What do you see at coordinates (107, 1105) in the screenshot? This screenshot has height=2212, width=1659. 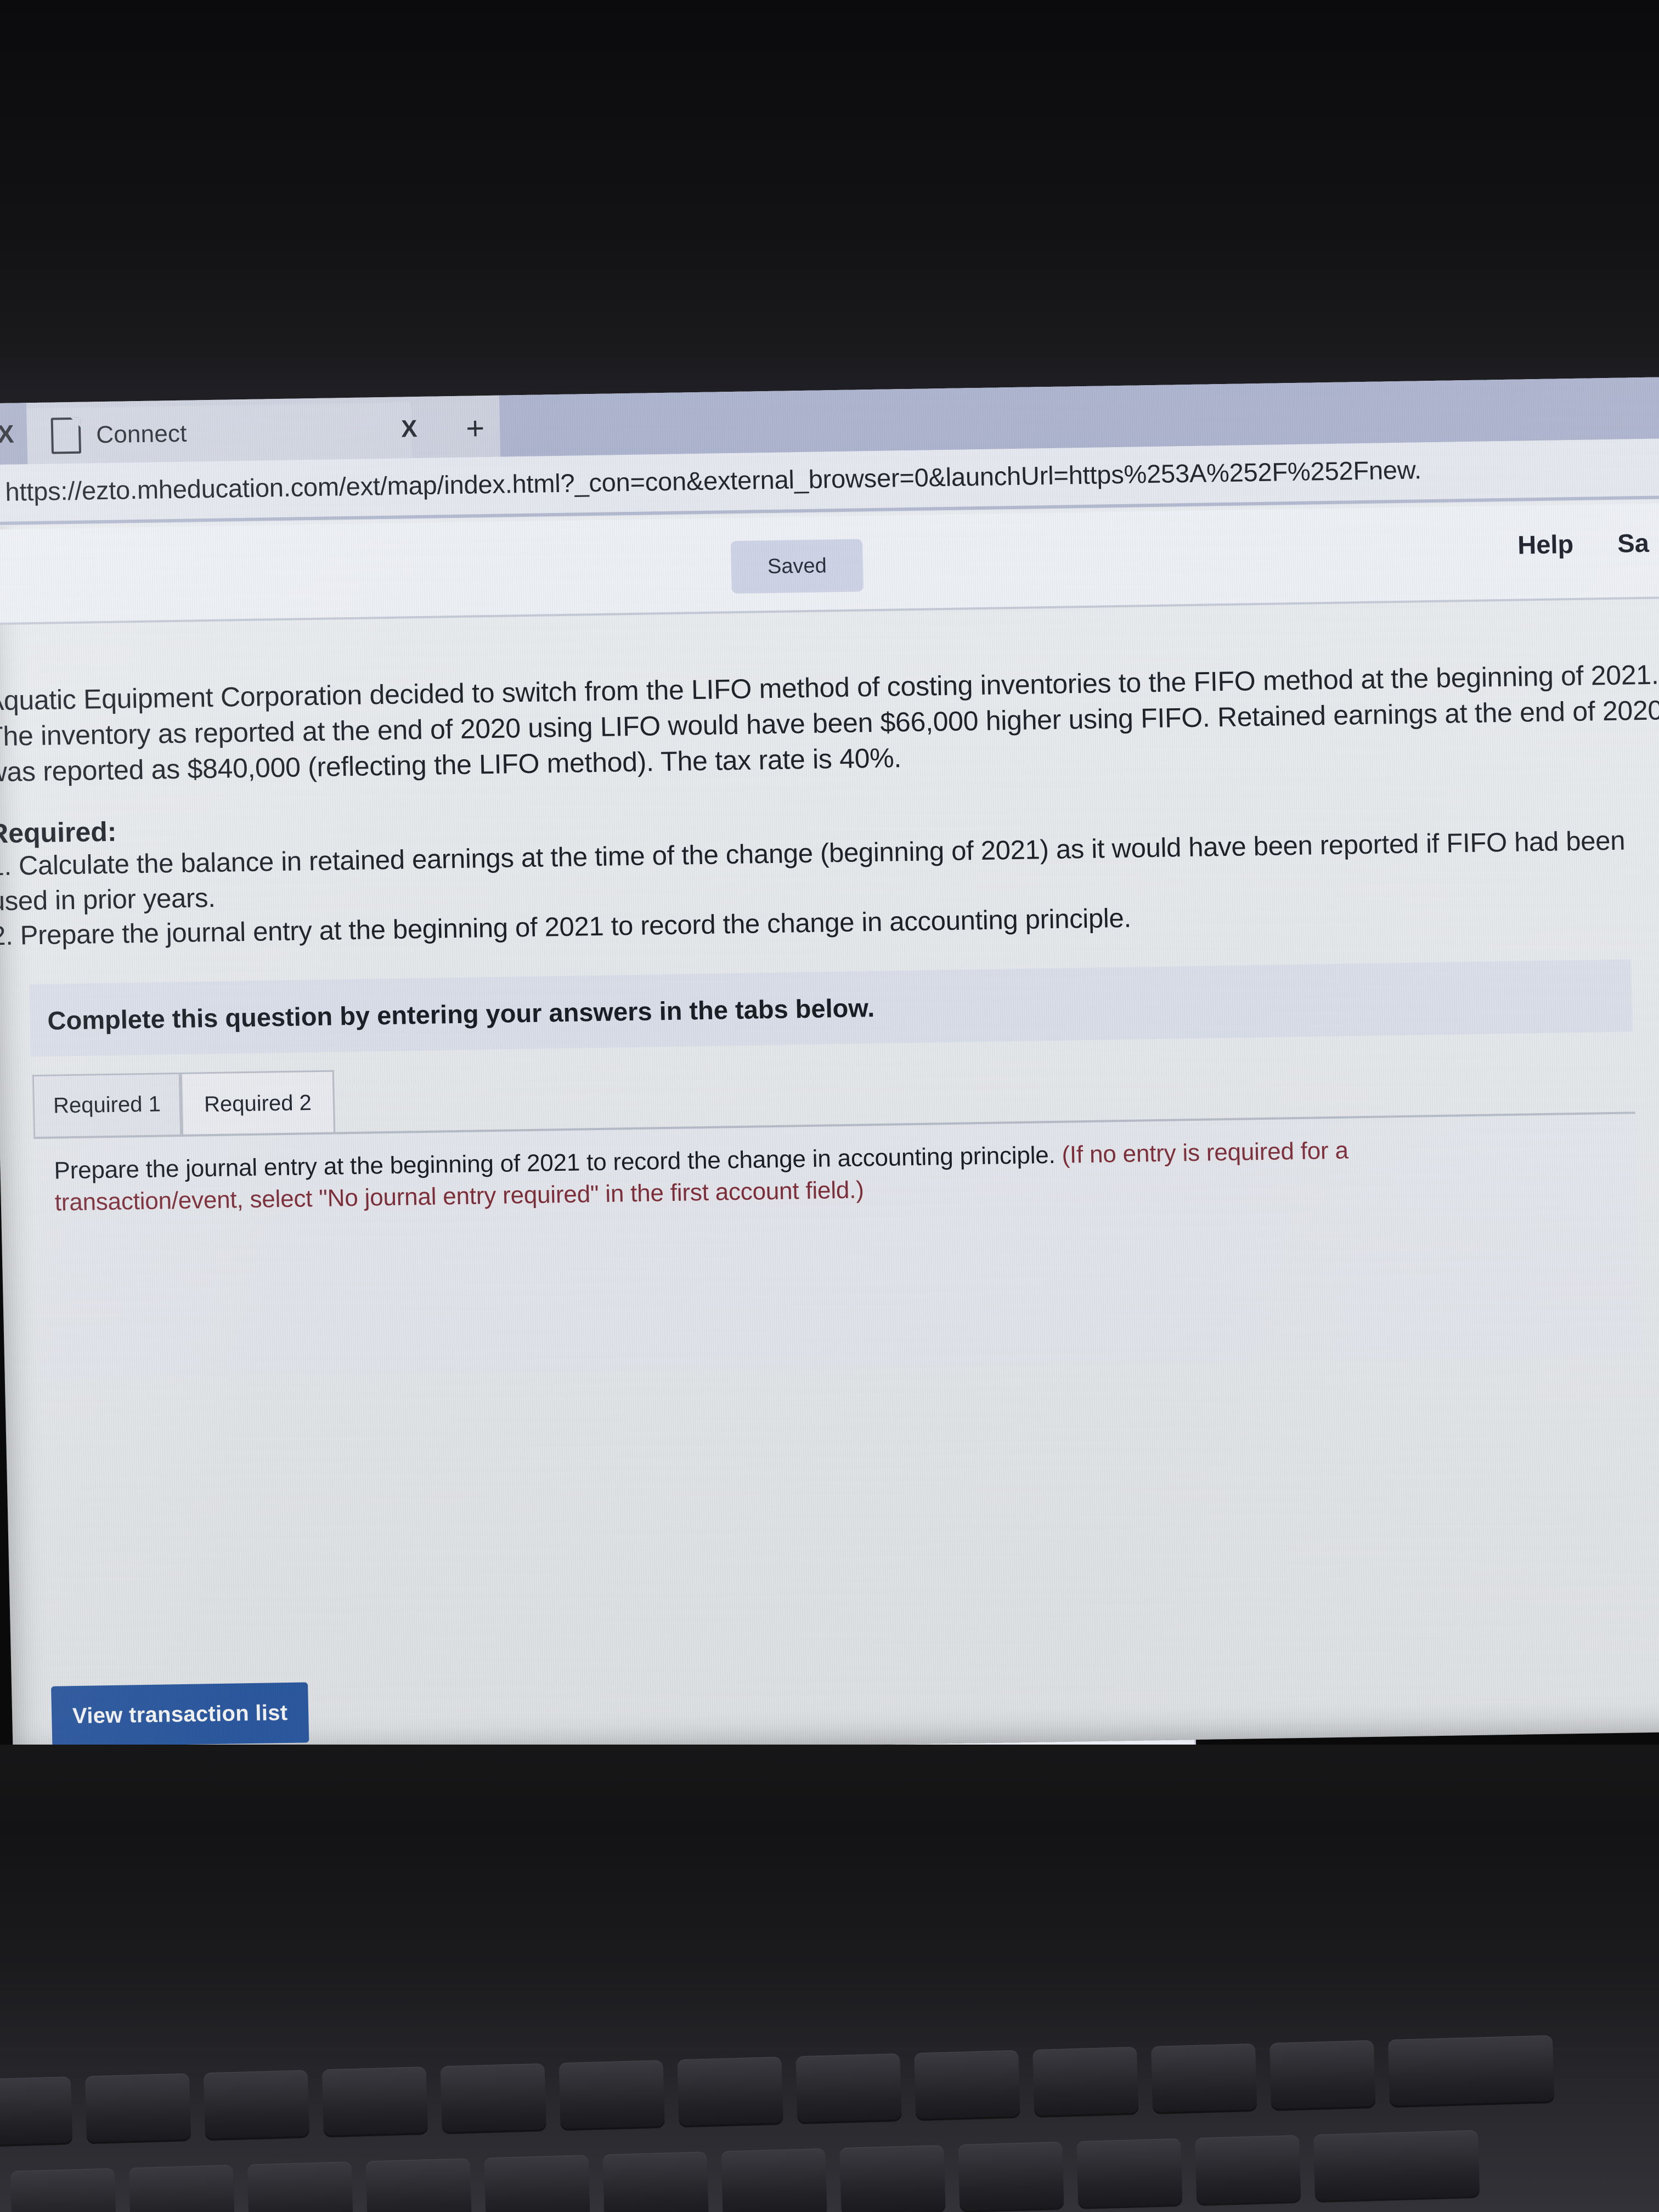 I see `tab-required-1: Required 1` at bounding box center [107, 1105].